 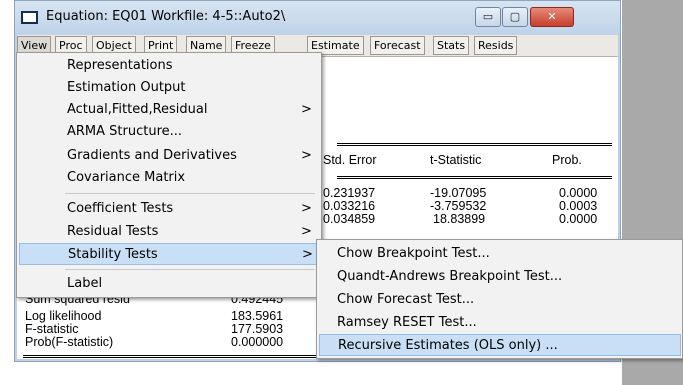 What do you see at coordinates (126, 177) in the screenshot?
I see `menu-item-label: Covariance Matrix` at bounding box center [126, 177].